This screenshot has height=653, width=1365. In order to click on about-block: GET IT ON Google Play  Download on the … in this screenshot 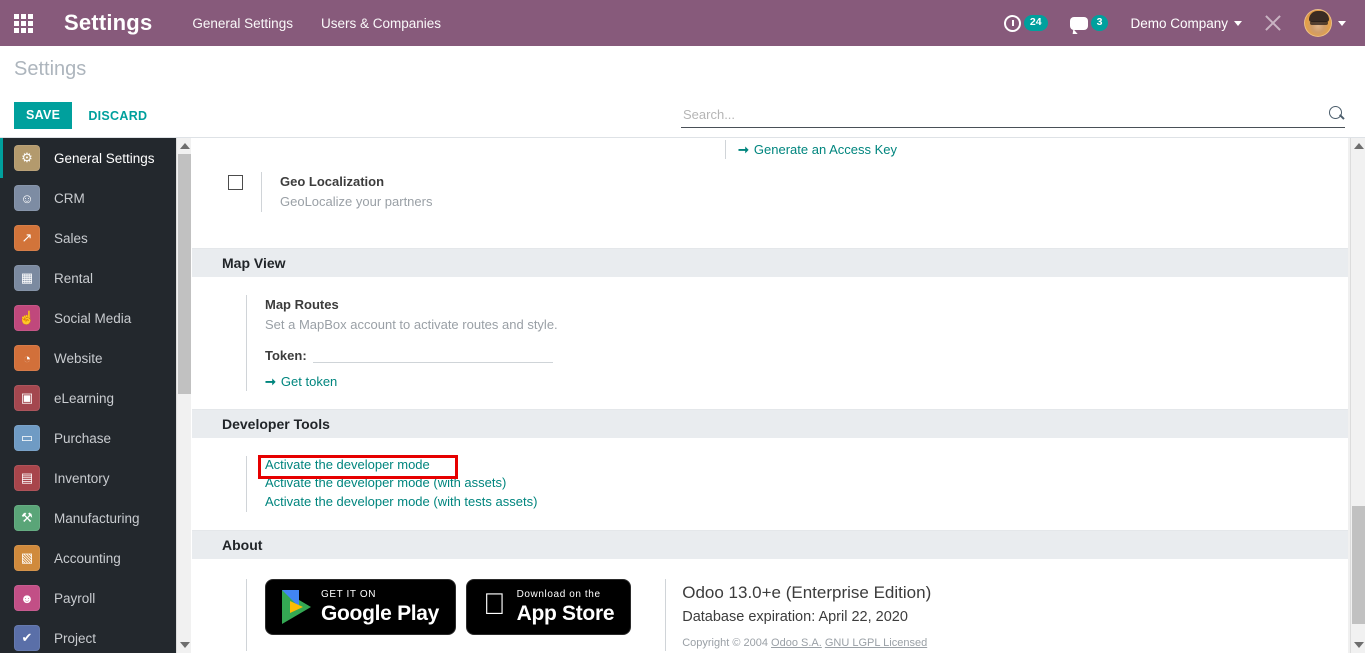, I will do `click(770, 606)`.